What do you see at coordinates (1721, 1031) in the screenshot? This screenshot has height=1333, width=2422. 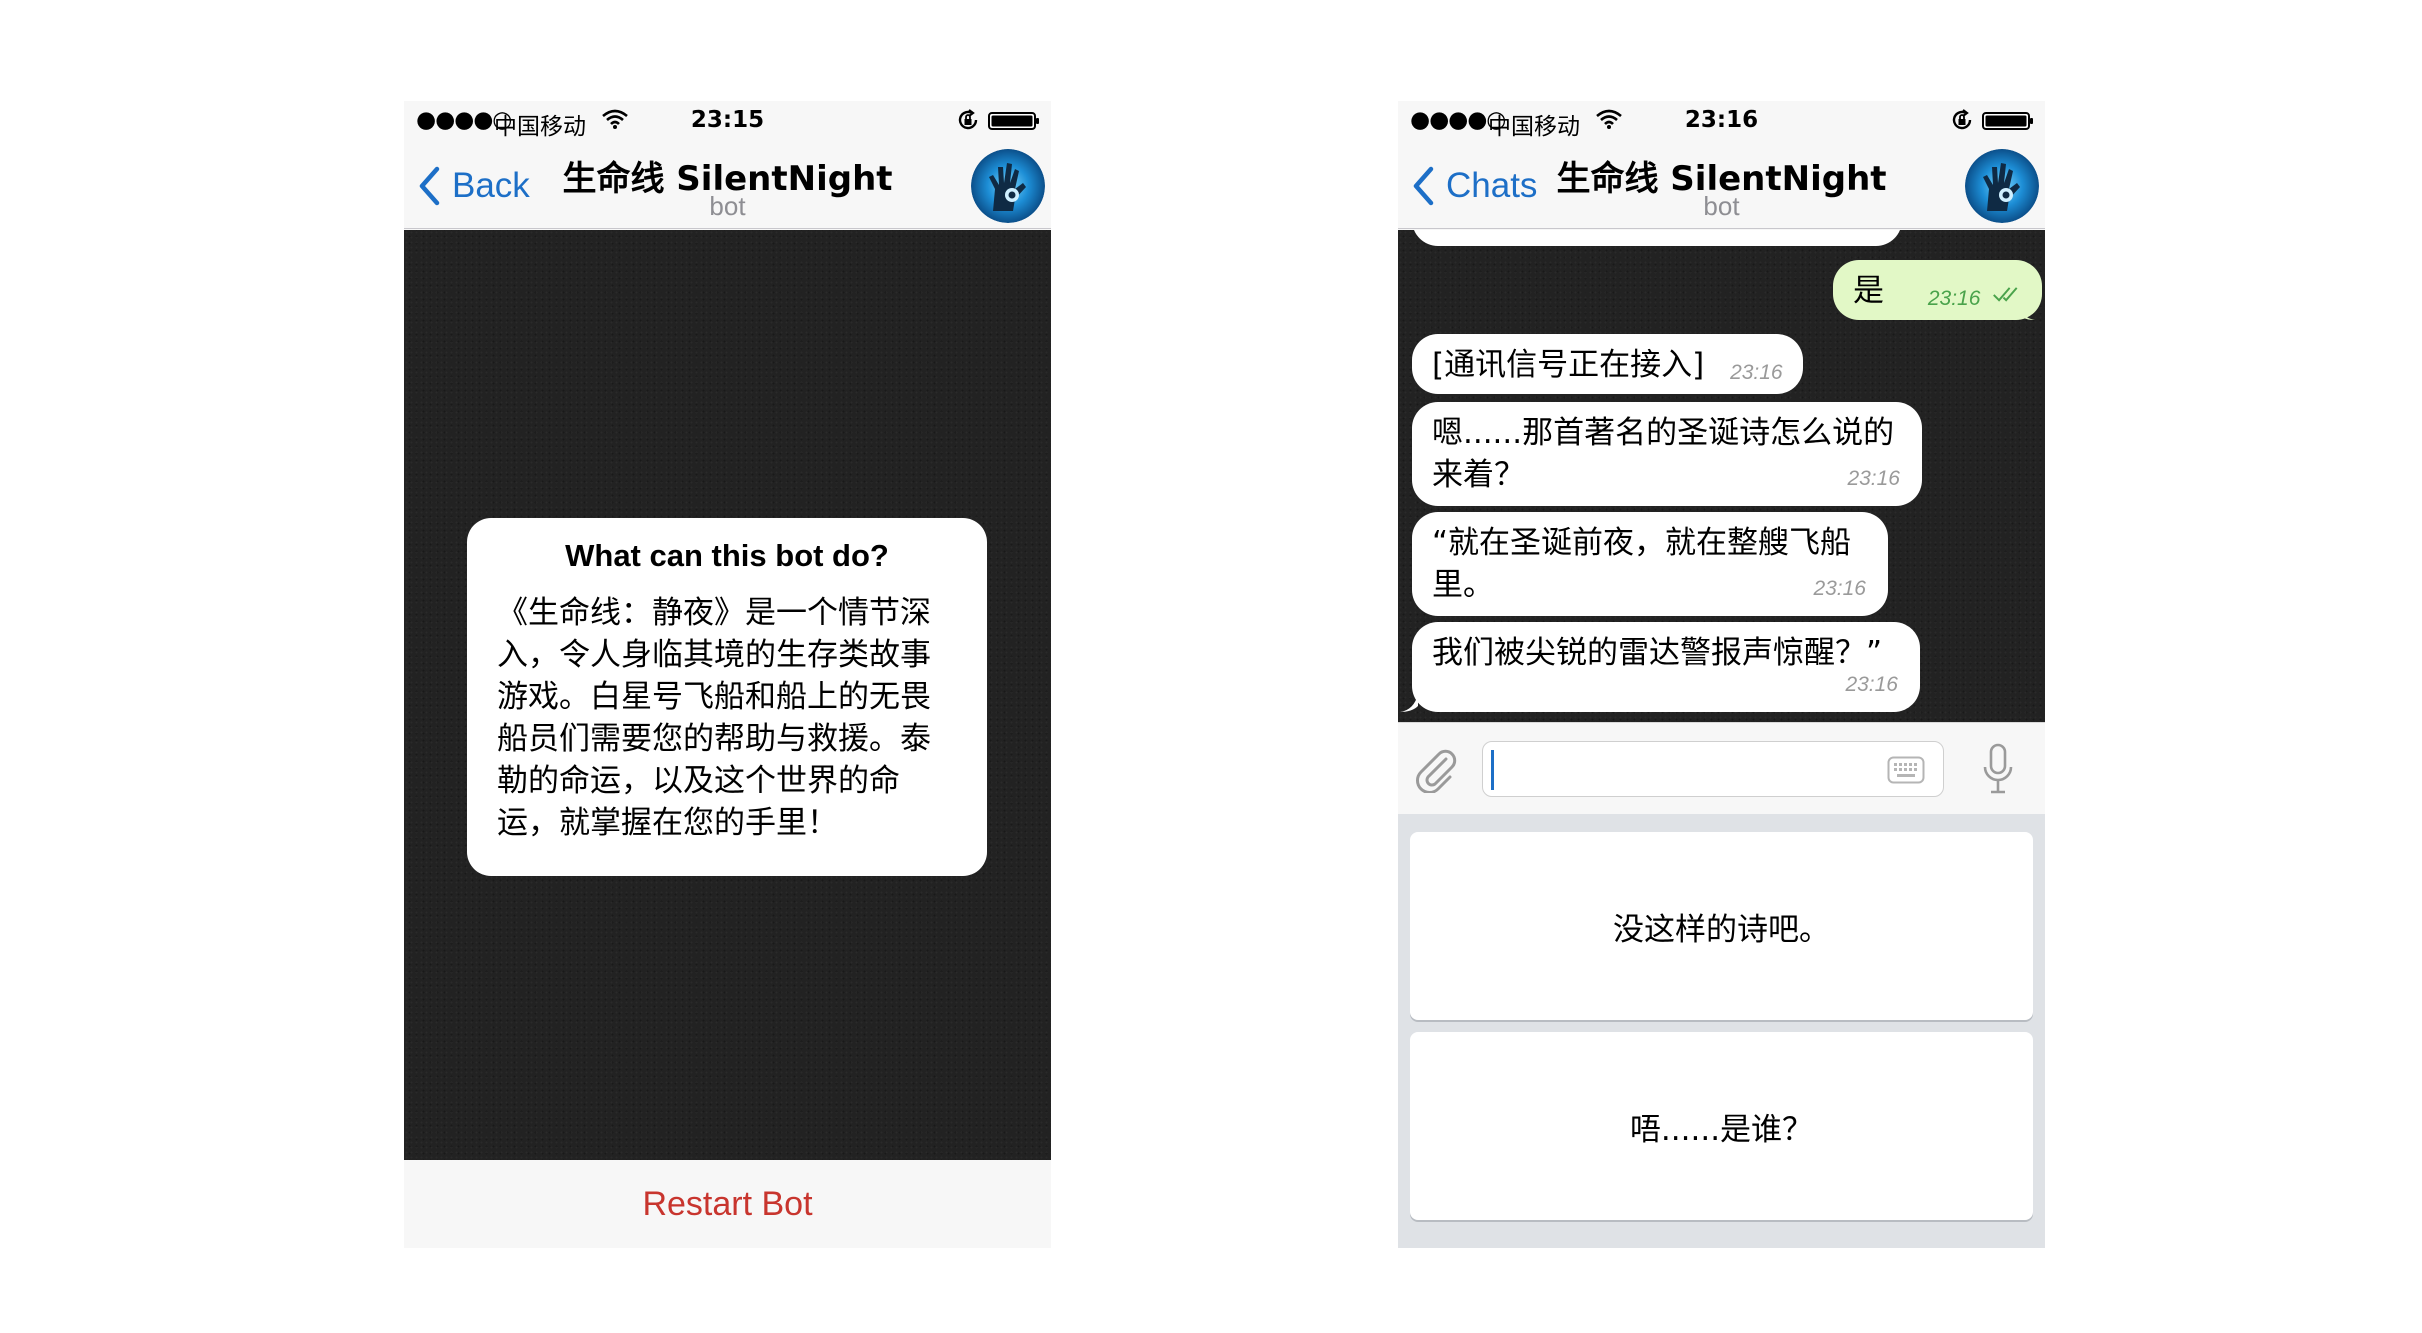 I see `bot-reply-keyboard: 没这样的诗吧。 唔......是谁？` at bounding box center [1721, 1031].